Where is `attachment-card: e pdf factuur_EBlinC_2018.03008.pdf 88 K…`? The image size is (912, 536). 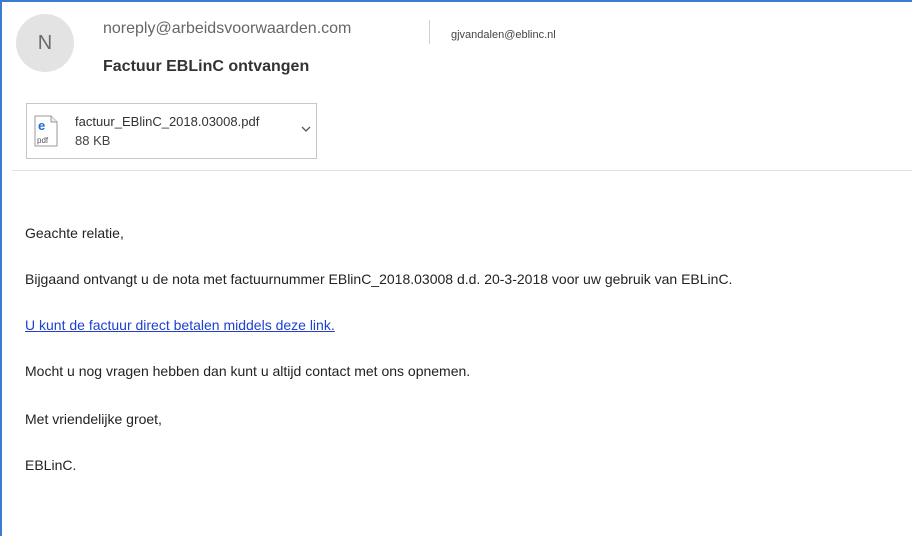 attachment-card: e pdf factuur_EBlinC_2018.03008.pdf 88 K… is located at coordinates (171, 131).